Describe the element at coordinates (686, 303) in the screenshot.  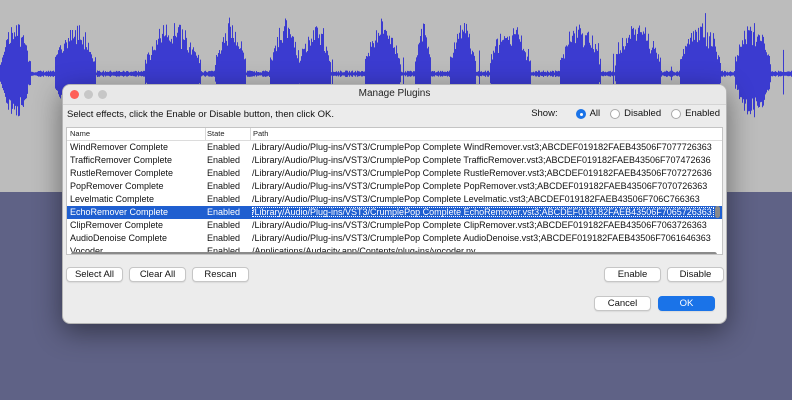
I see `ok-button: OK` at that location.